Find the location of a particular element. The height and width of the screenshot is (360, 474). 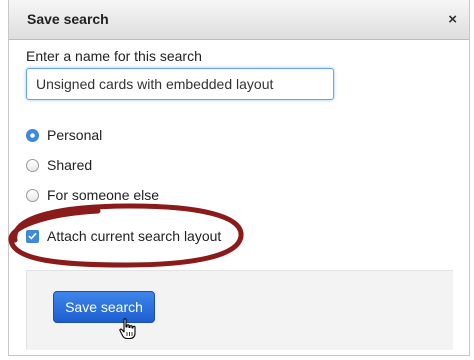

close-icon: × is located at coordinates (452, 19).